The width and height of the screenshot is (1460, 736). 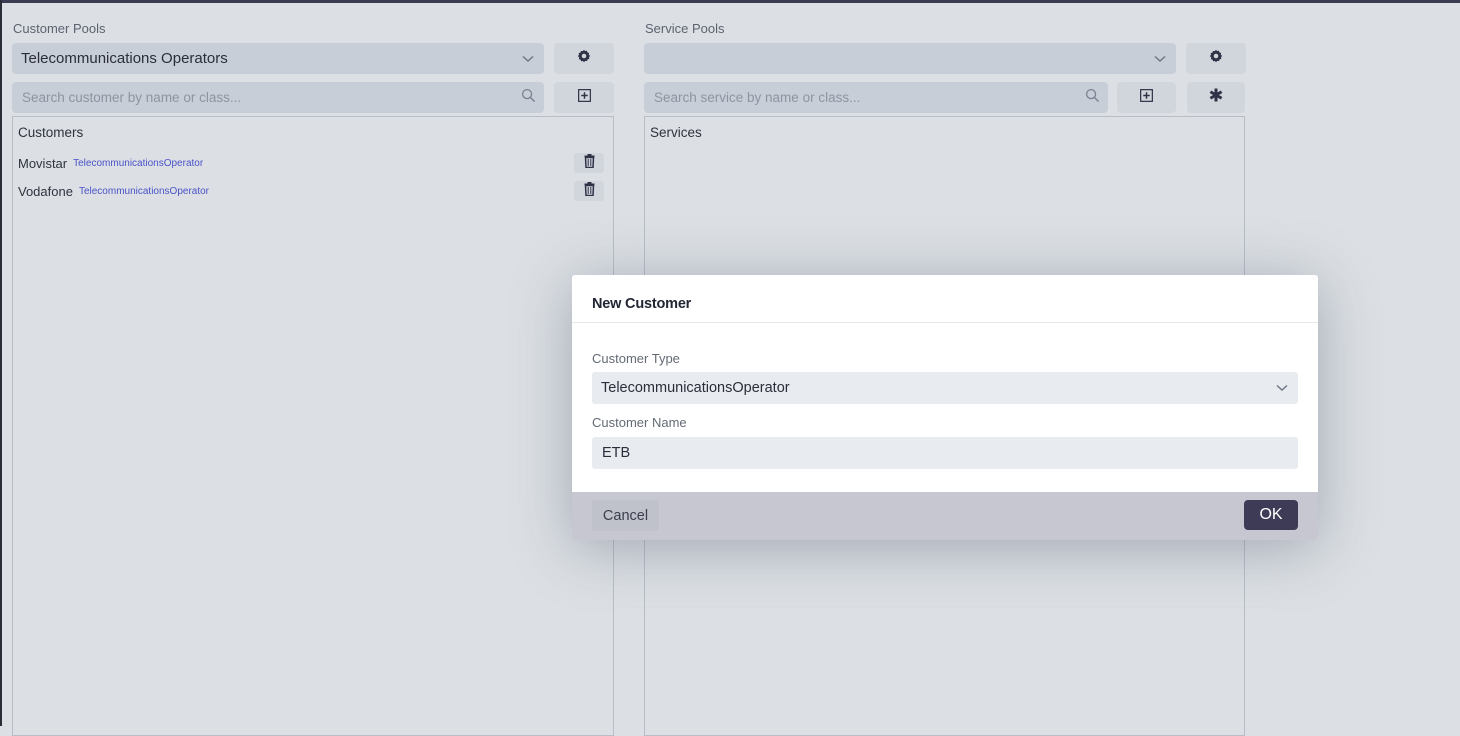 I want to click on service-search-input, so click(x=868, y=97).